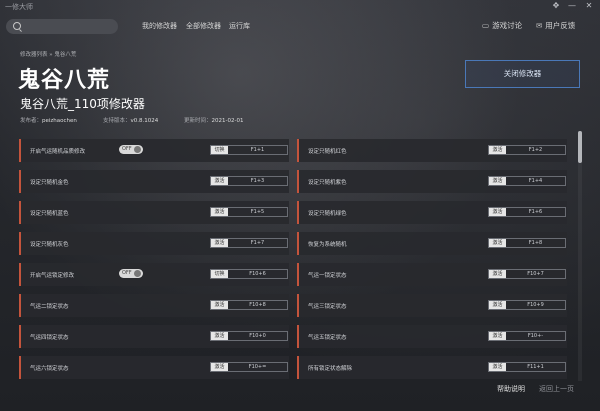 This screenshot has height=411, width=600. Describe the element at coordinates (198, 121) in the screenshot. I see `updated-label: 更新时间：` at that location.